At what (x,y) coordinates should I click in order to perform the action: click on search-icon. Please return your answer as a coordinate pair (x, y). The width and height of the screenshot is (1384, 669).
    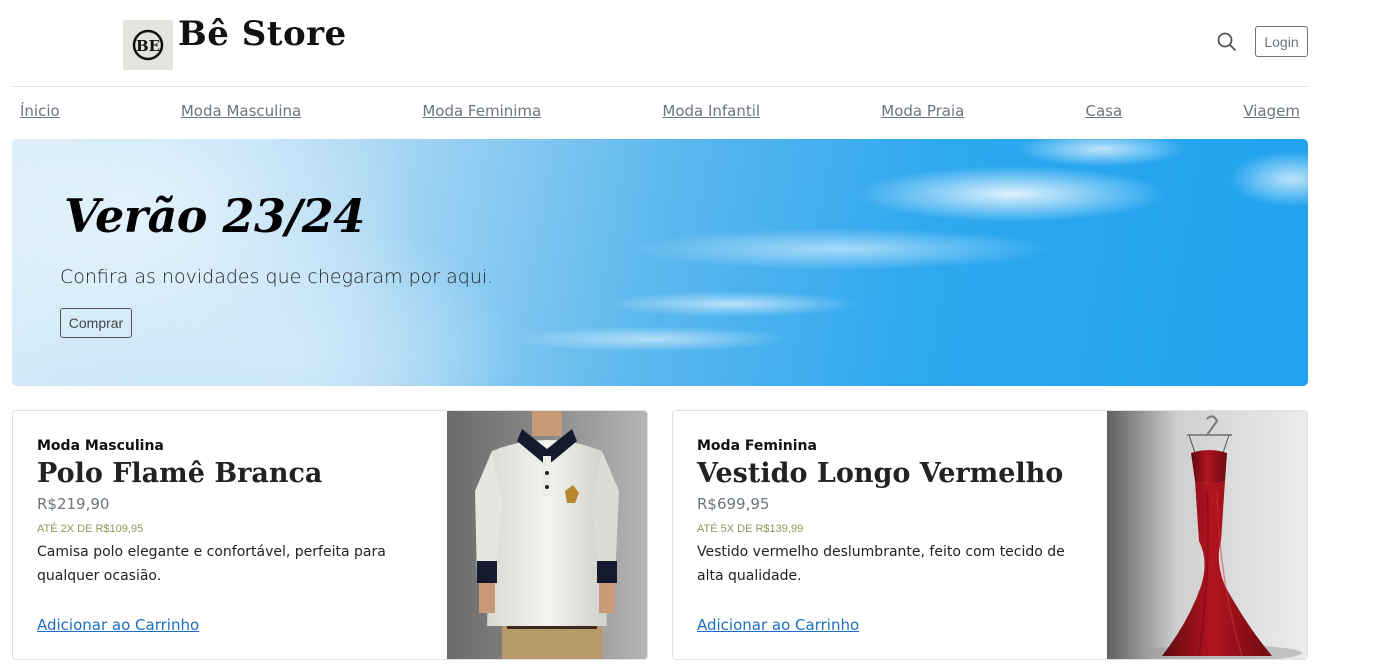
    Looking at the image, I should click on (1226, 41).